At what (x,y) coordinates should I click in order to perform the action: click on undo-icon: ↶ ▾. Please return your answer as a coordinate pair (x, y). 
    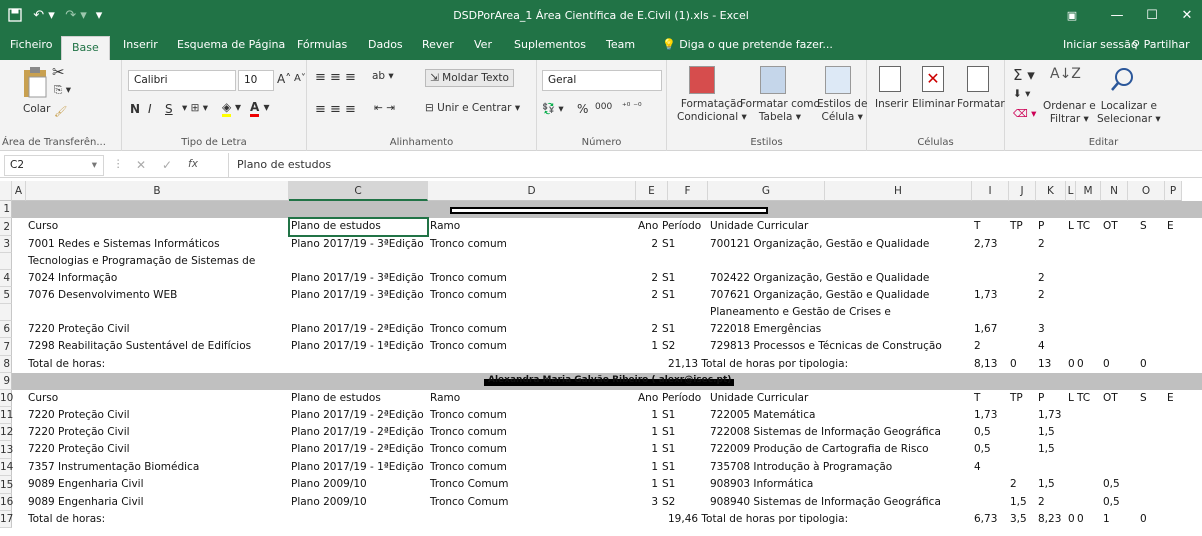
    Looking at the image, I should click on (44, 15).